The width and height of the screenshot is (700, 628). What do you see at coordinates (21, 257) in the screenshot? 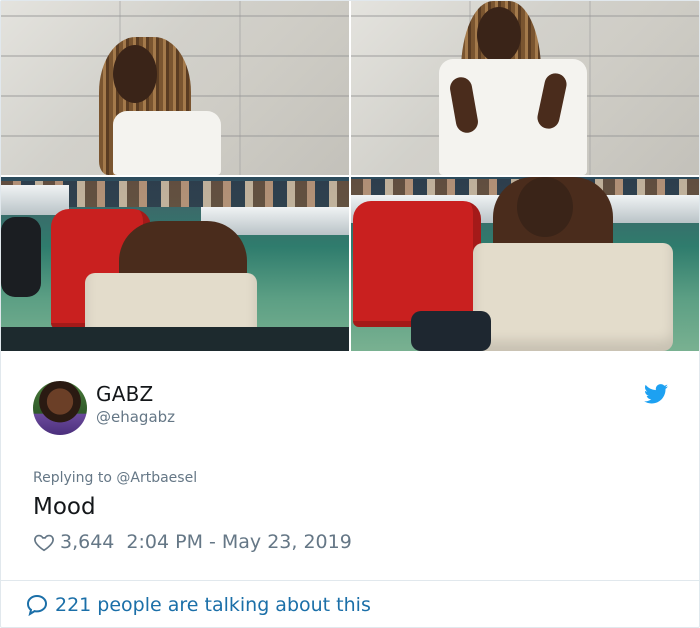
I see `motor-shape` at bounding box center [21, 257].